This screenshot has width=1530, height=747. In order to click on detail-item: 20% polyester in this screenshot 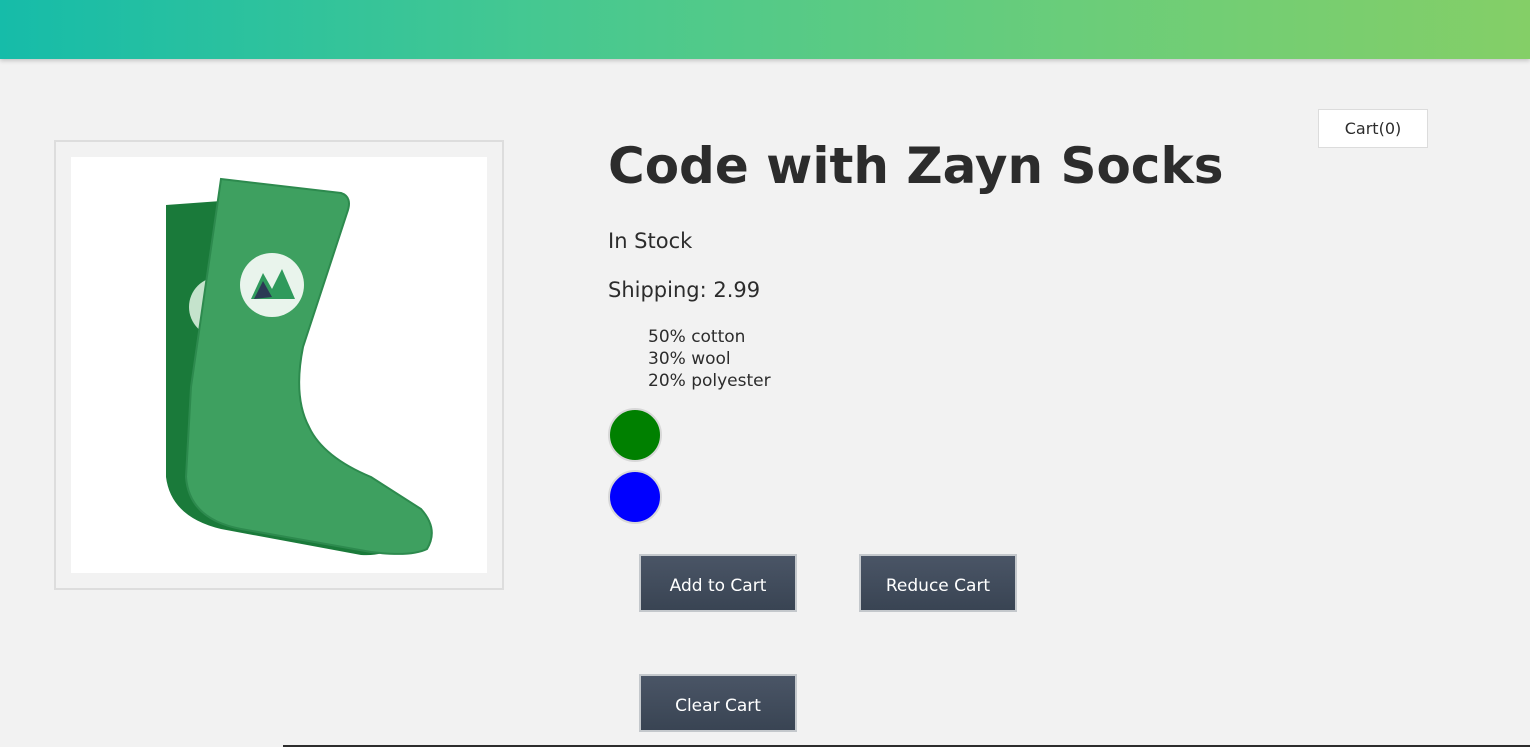, I will do `click(709, 381)`.